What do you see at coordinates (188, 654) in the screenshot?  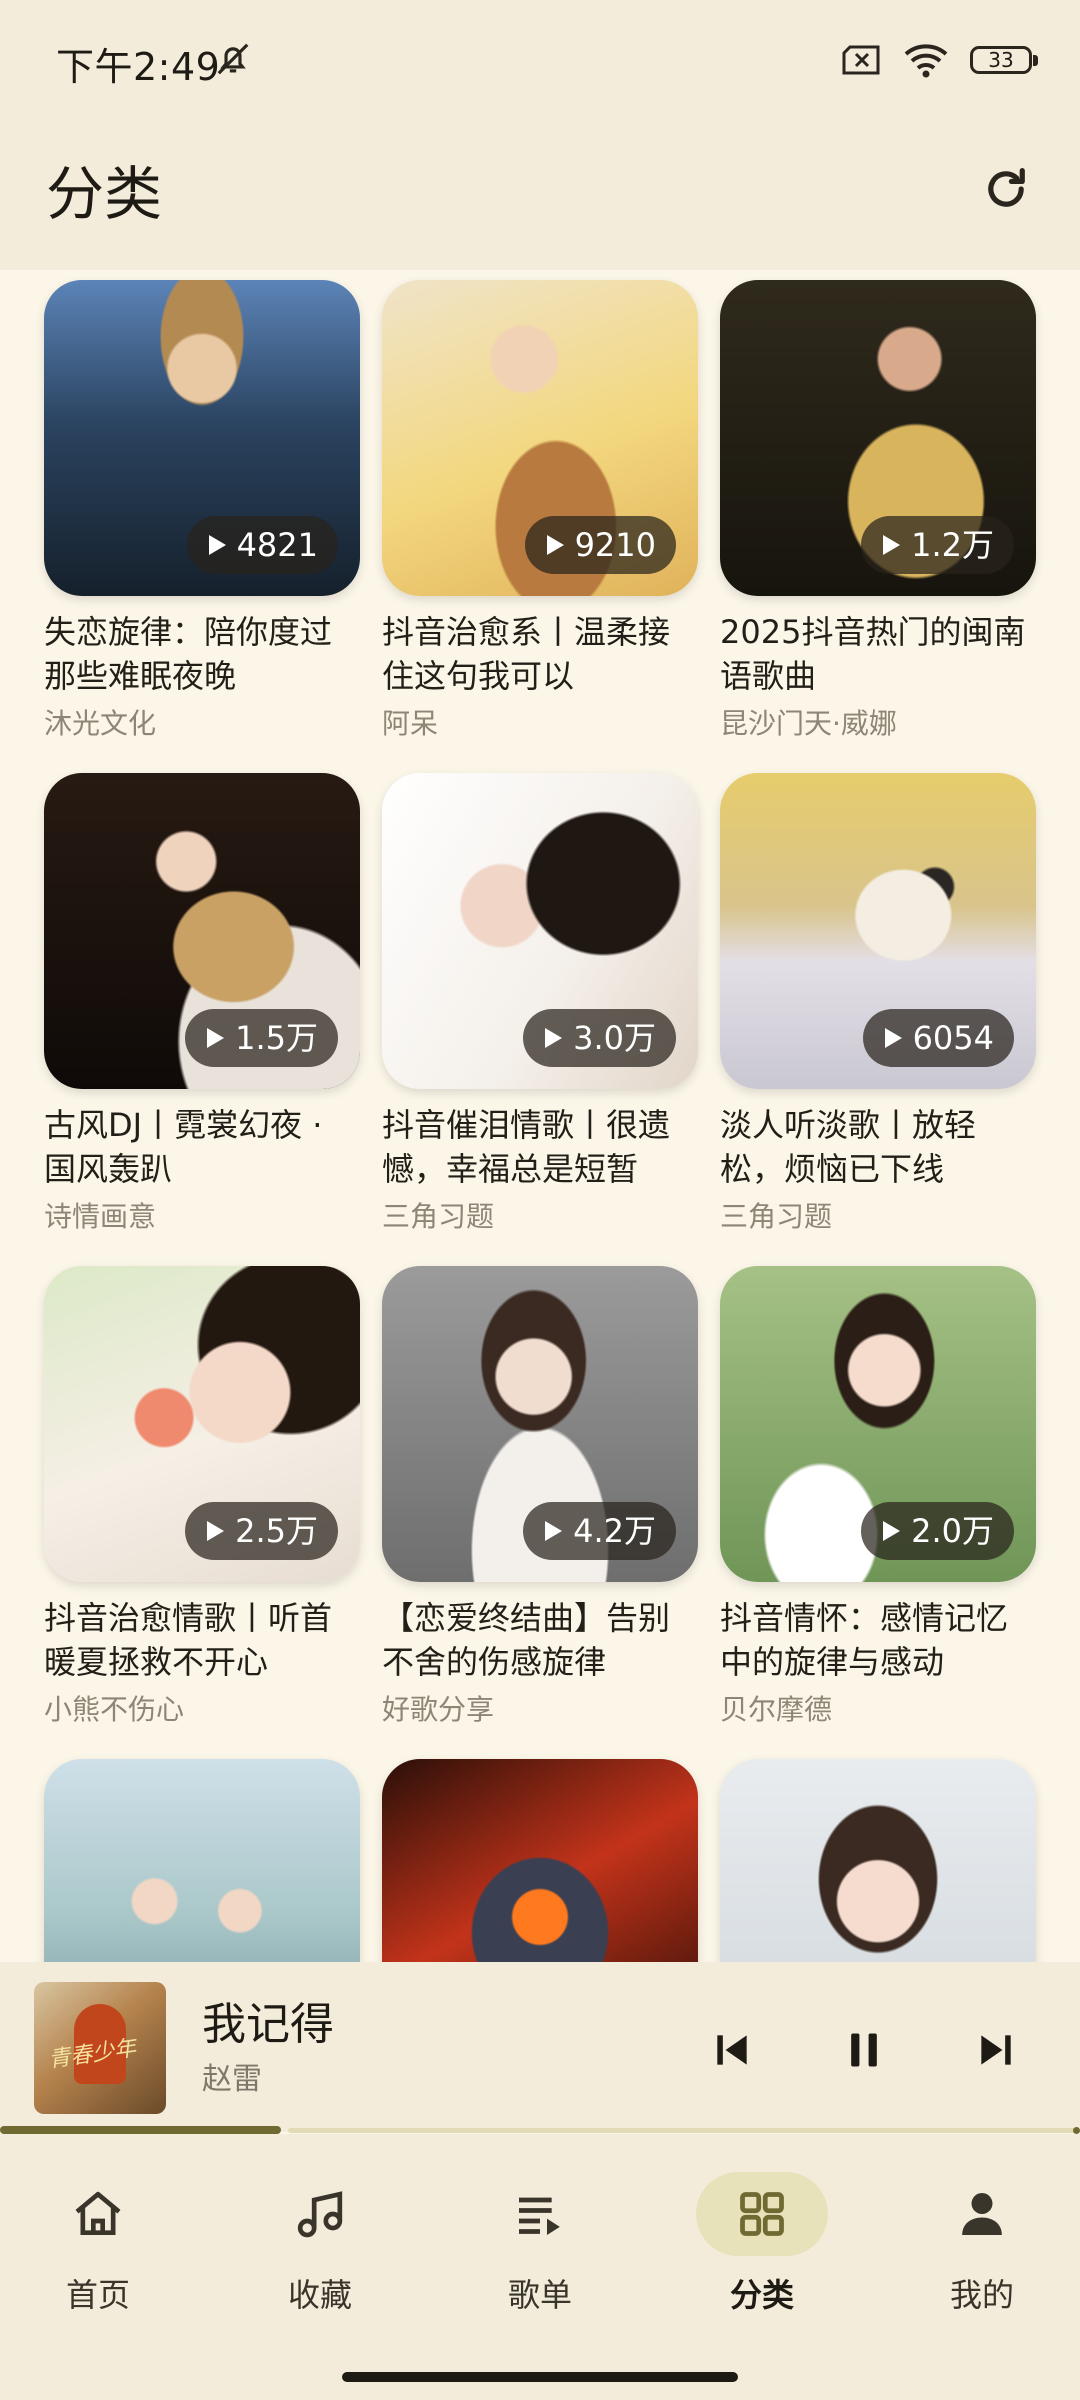 I see `playlist-title: 失恋旋律：陪你度过那些难眠夜晚` at bounding box center [188, 654].